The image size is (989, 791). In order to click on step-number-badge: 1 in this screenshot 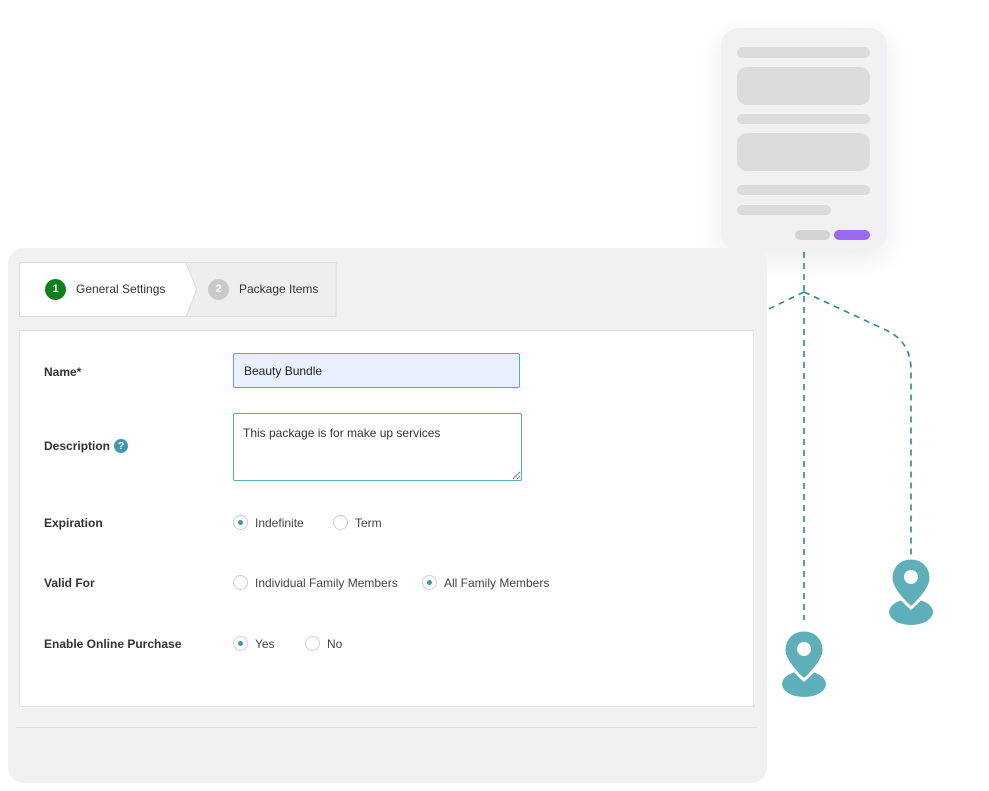, I will do `click(55, 289)`.